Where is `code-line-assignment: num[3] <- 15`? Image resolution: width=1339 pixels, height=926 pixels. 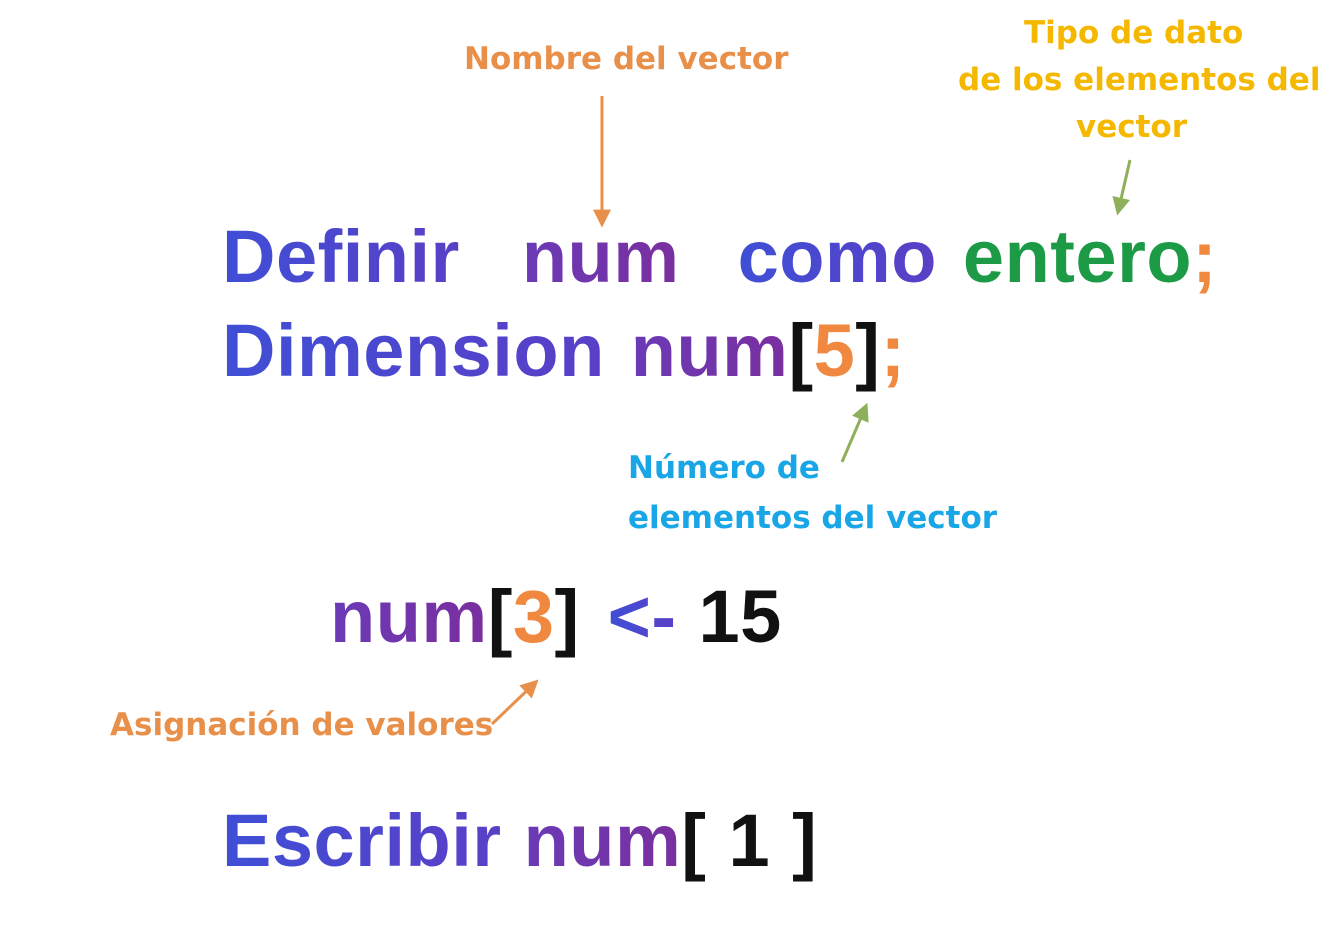
code-line-assignment: num[3] <- 15 is located at coordinates (556, 617).